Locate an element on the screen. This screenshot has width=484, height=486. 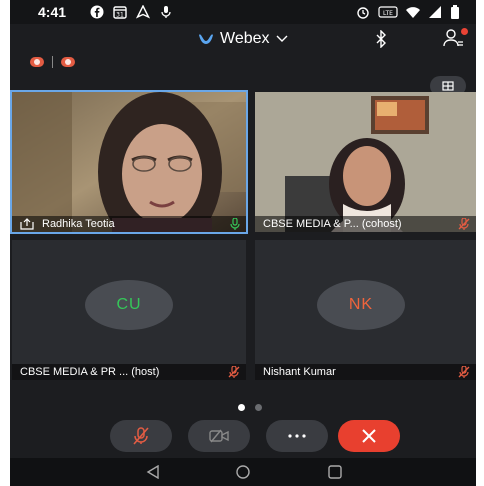
wifi-icon is located at coordinates (413, 12).